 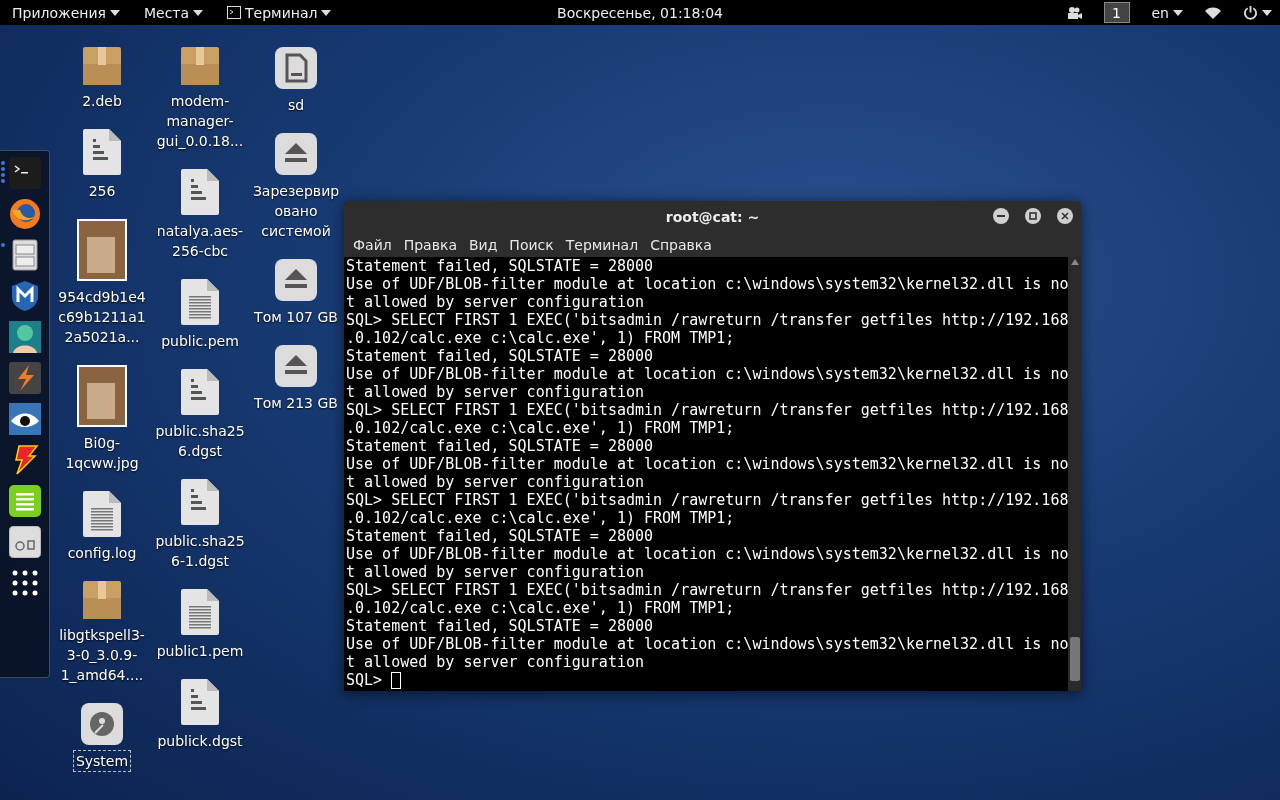 I want to click on desktop-icon-label: System, so click(x=102, y=761).